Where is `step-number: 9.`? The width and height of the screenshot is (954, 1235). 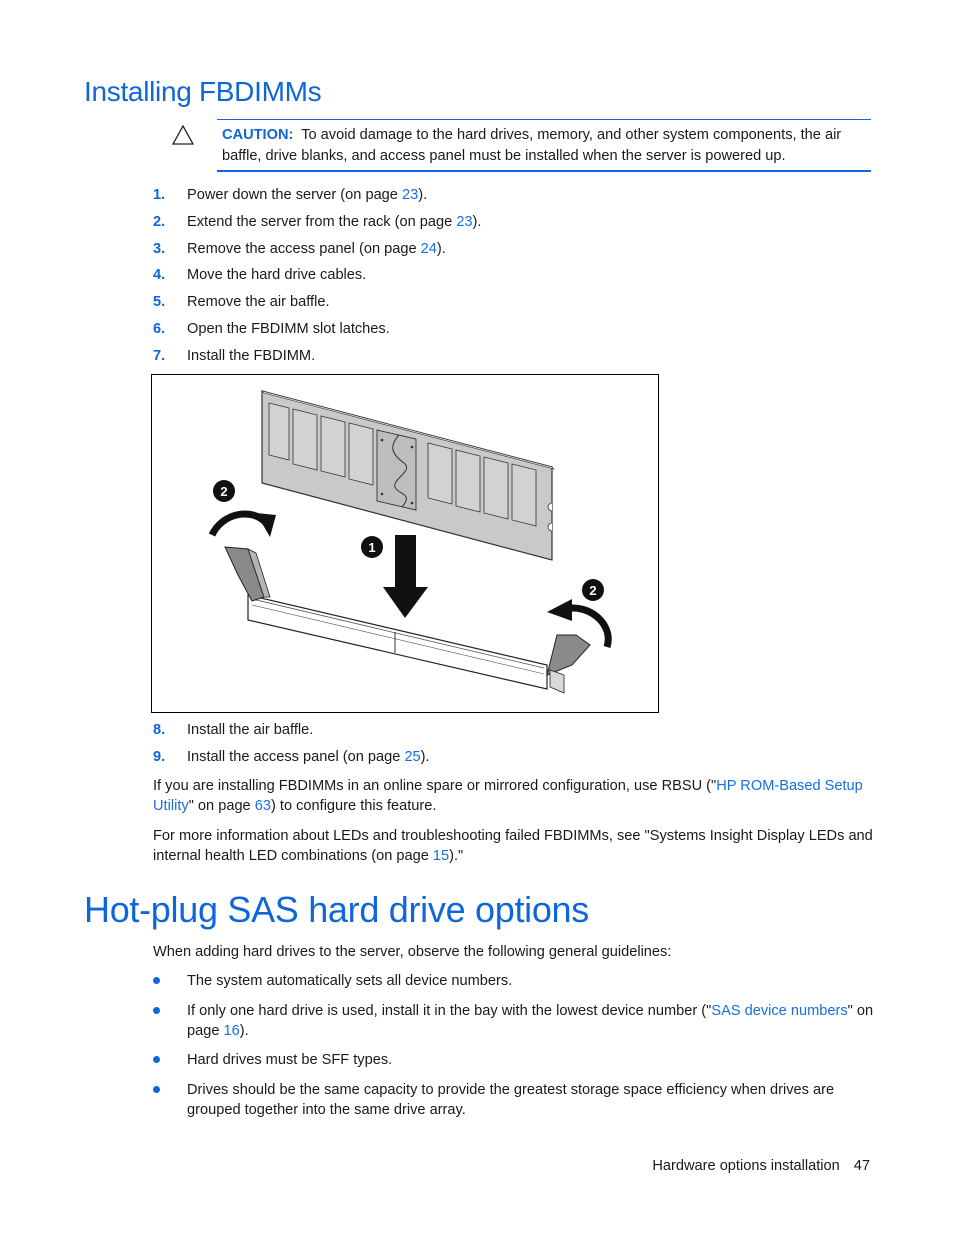 step-number: 9. is located at coordinates (159, 757).